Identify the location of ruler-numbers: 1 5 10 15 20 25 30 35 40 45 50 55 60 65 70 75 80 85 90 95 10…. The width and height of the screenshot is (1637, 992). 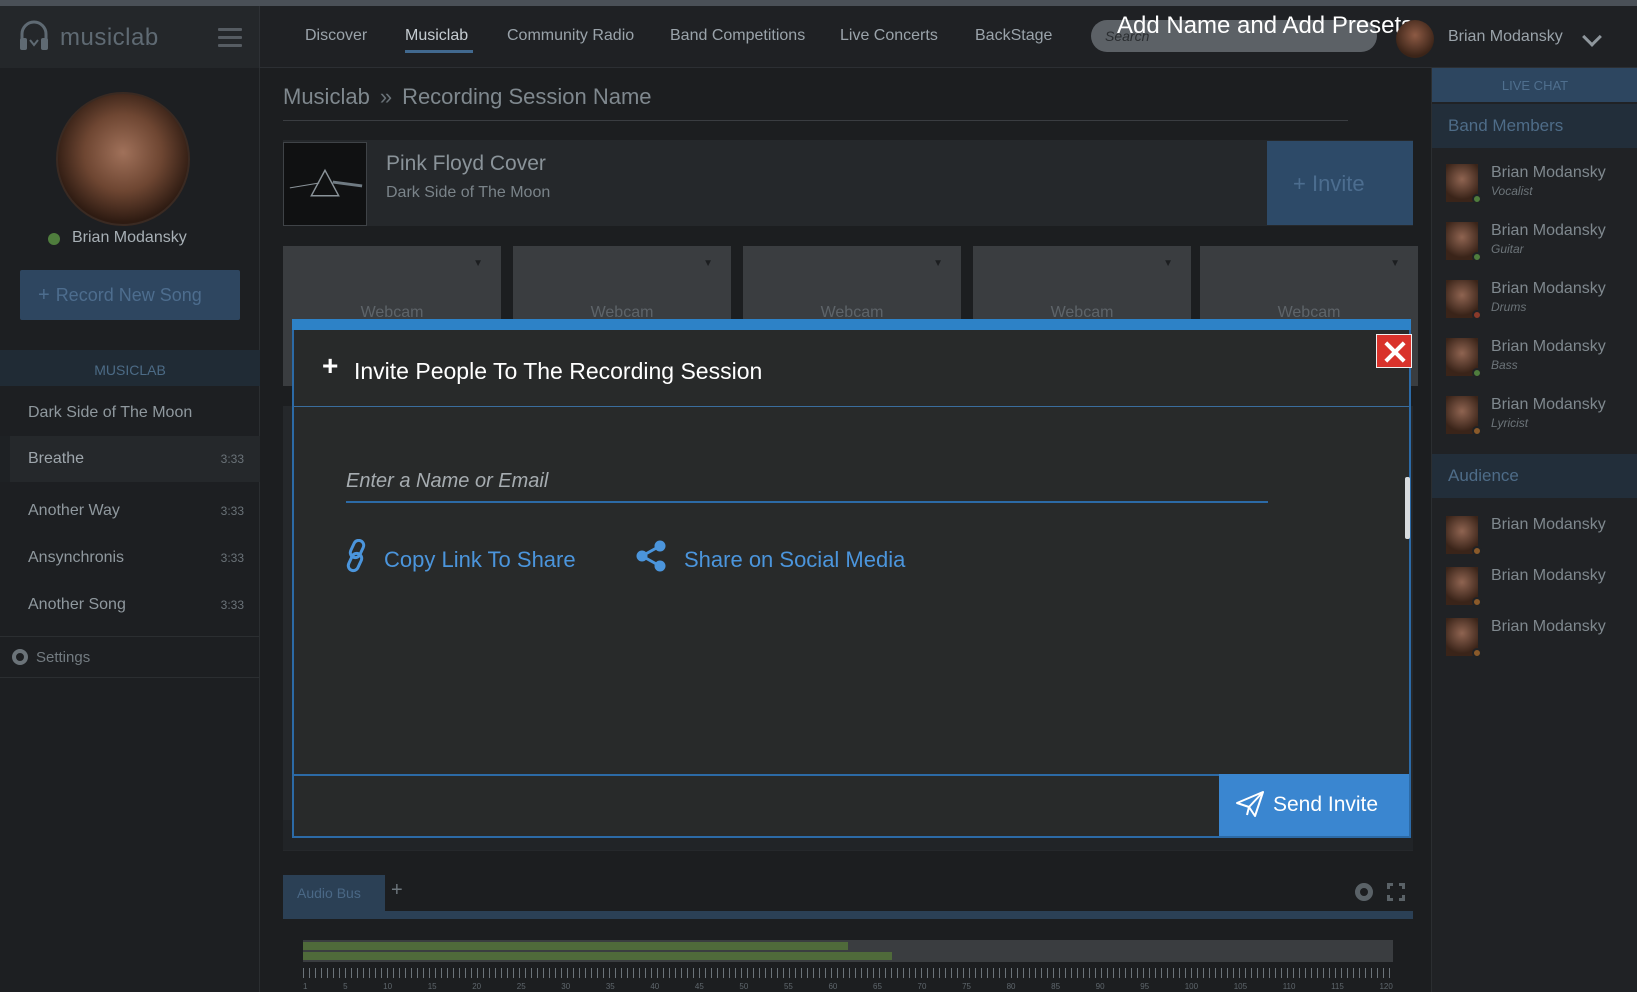
(848, 986).